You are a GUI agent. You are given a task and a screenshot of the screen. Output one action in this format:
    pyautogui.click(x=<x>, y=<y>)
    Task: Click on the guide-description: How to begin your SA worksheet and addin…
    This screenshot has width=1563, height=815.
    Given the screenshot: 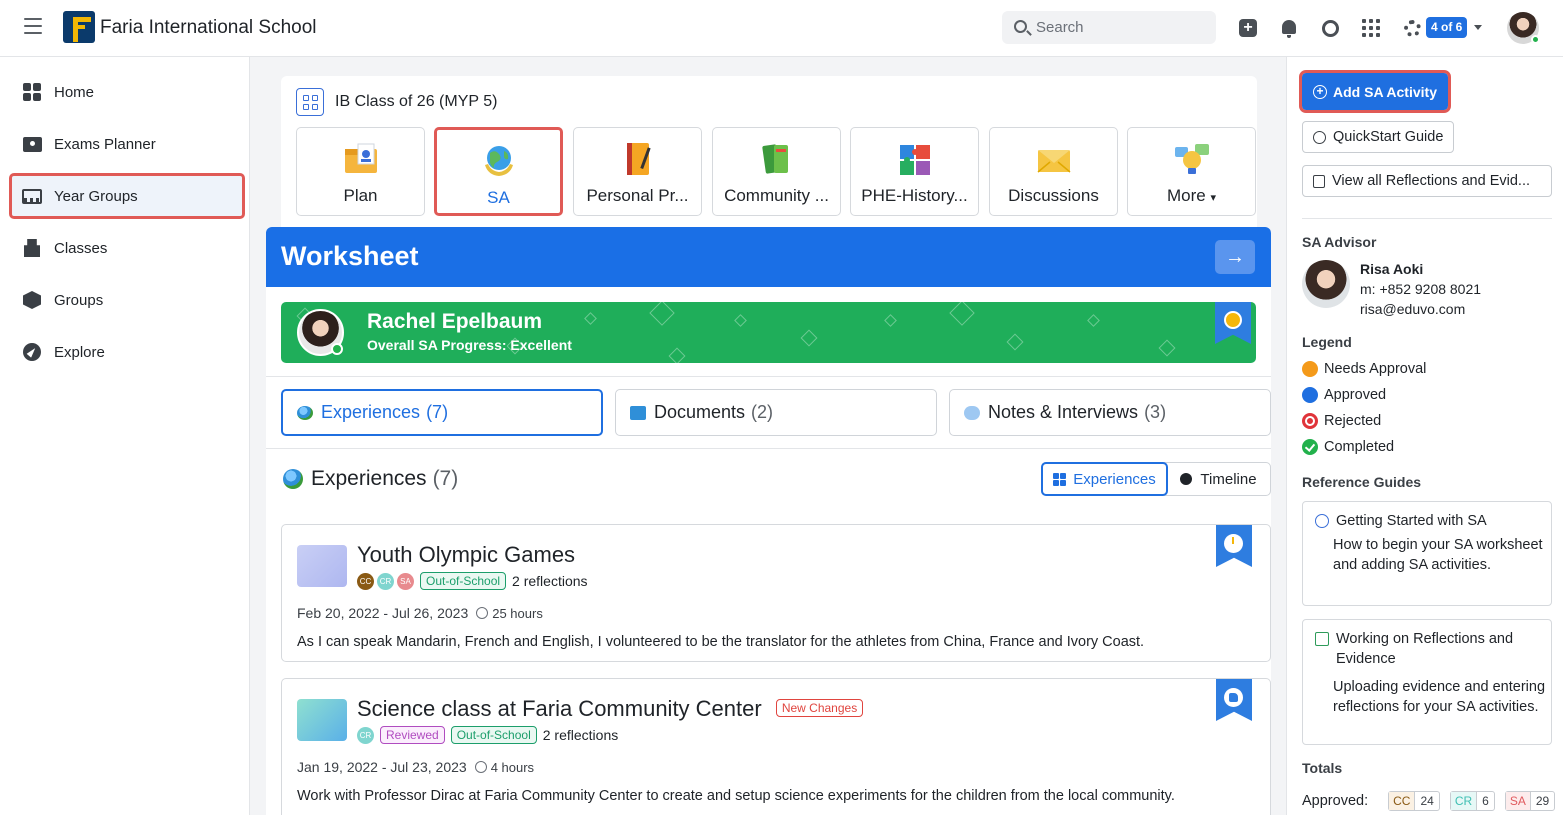 What is the action you would take?
    pyautogui.click(x=1438, y=555)
    